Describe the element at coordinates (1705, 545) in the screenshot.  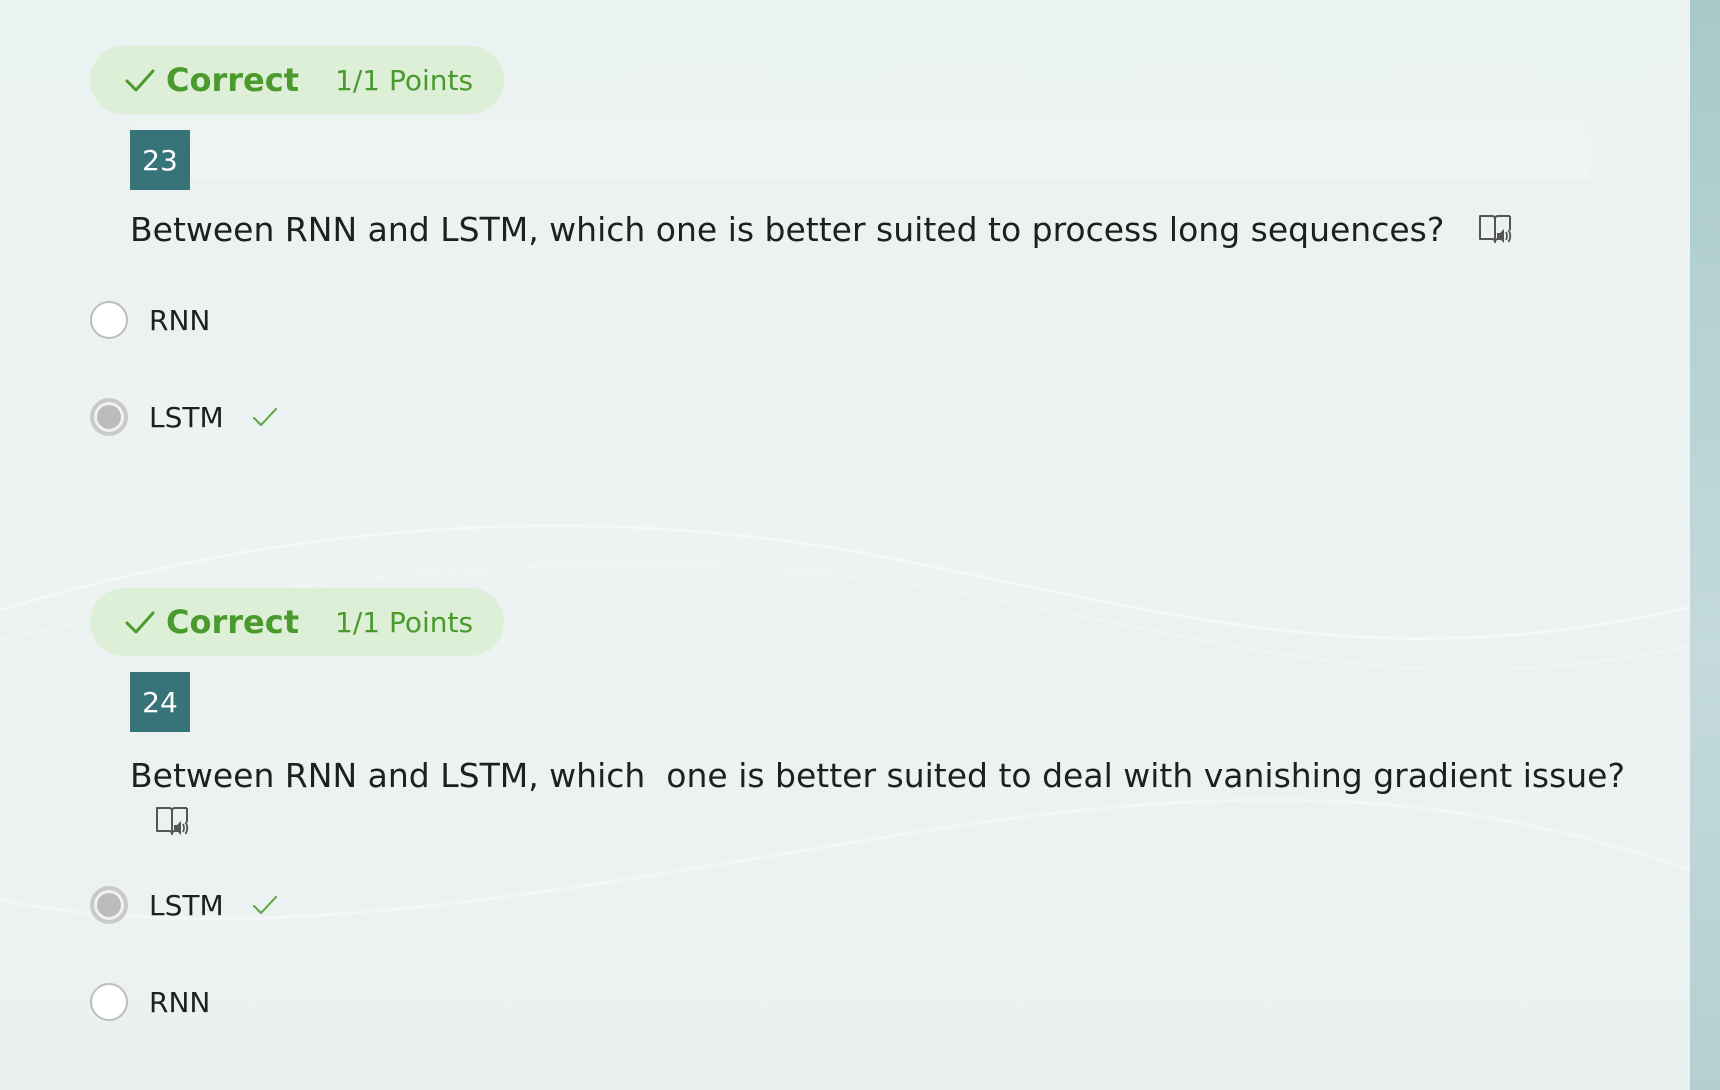
I see `right-scroll-gutter` at that location.